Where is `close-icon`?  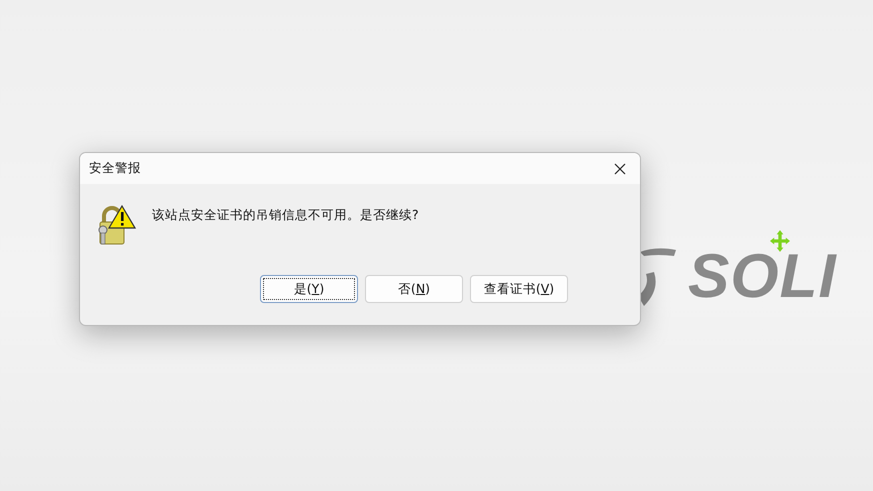 close-icon is located at coordinates (620, 168).